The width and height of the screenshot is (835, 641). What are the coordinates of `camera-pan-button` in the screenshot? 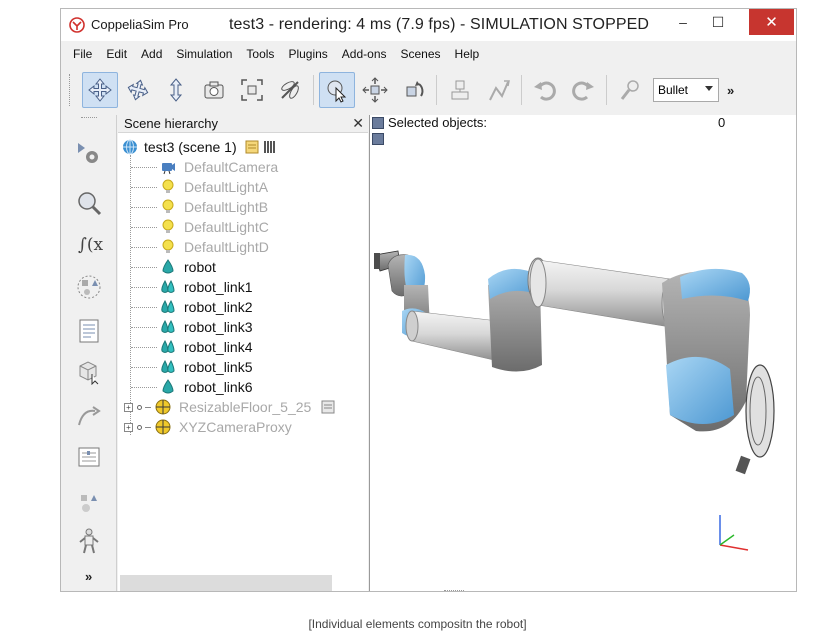 It's located at (100, 90).